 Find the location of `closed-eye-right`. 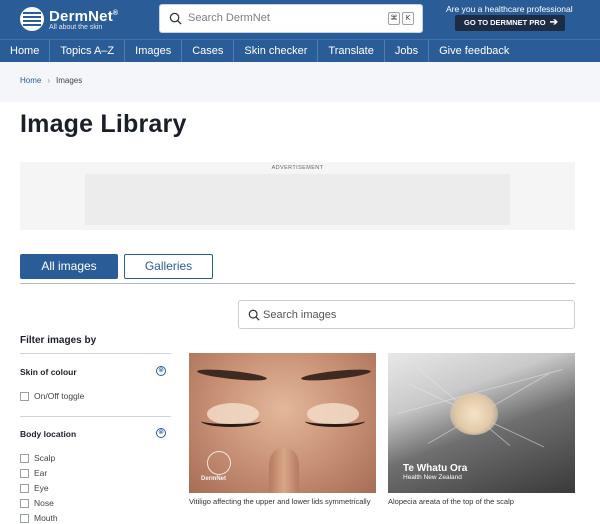

closed-eye-right is located at coordinates (335, 421).